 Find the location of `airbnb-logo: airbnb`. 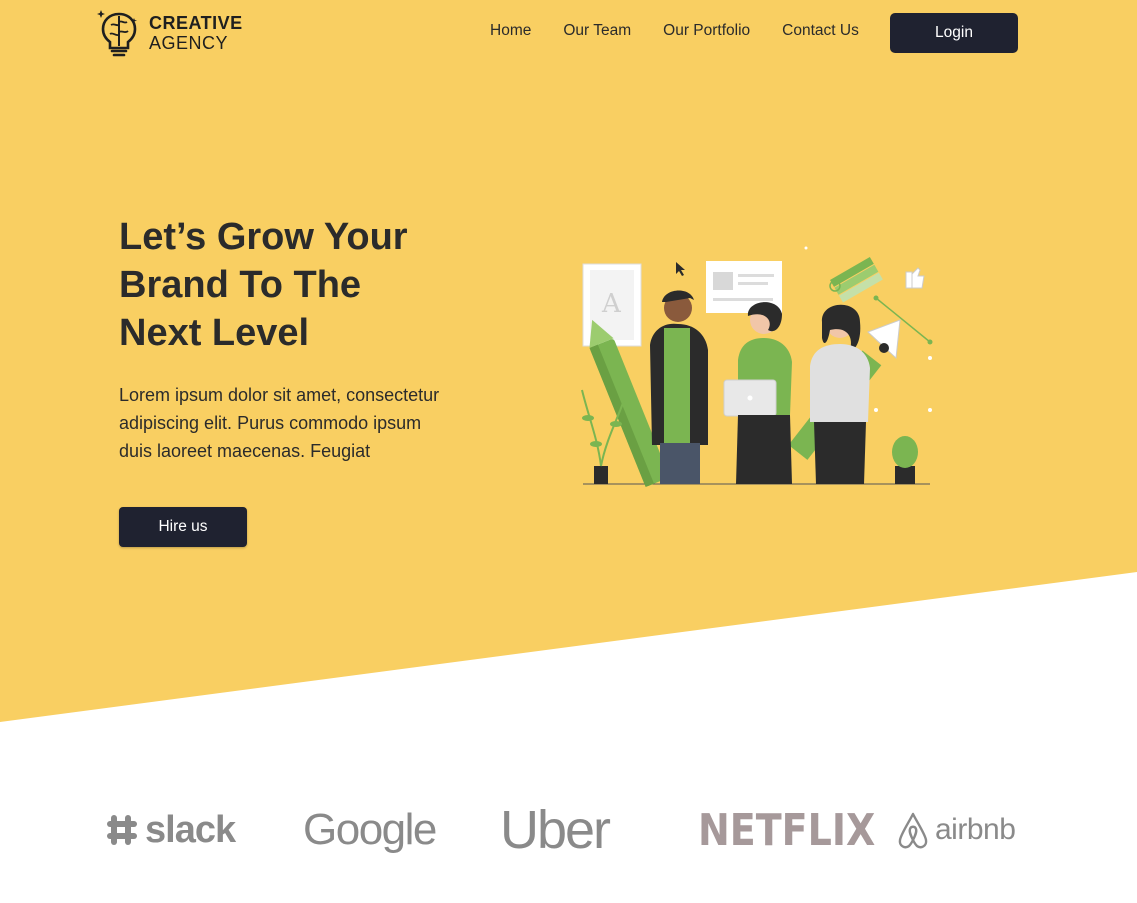

airbnb-logo: airbnb is located at coordinates (955, 830).